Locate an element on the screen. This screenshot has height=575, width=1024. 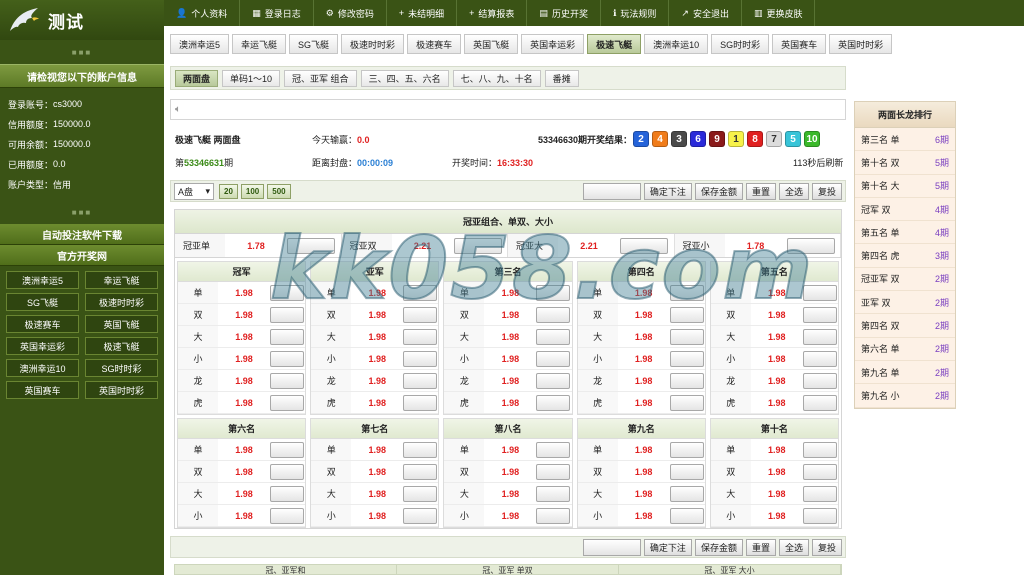
game-tab: SG时时彩 is located at coordinates (740, 44).